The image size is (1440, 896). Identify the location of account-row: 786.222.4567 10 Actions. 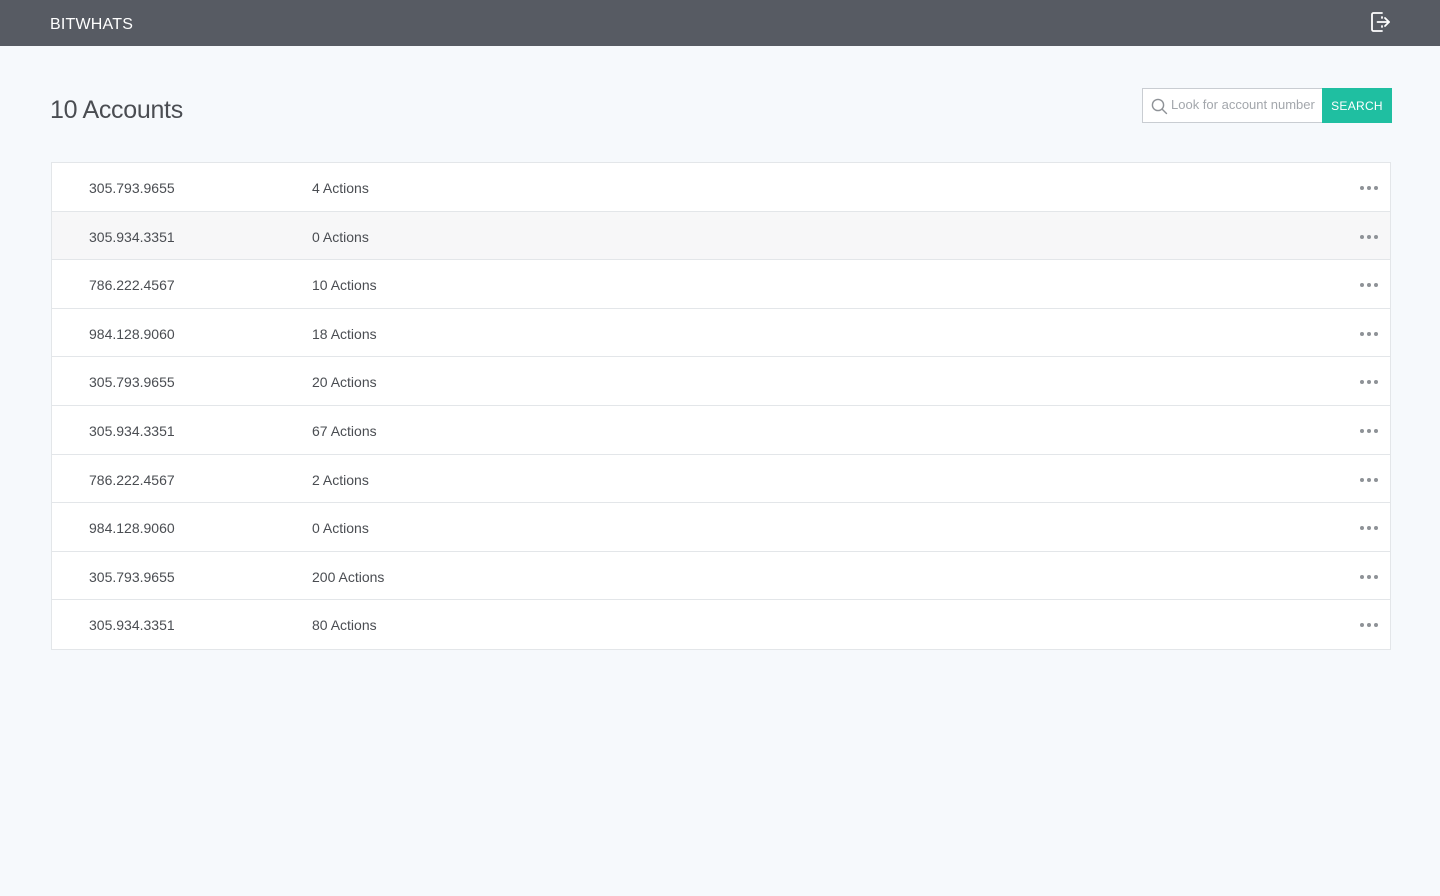
(721, 284).